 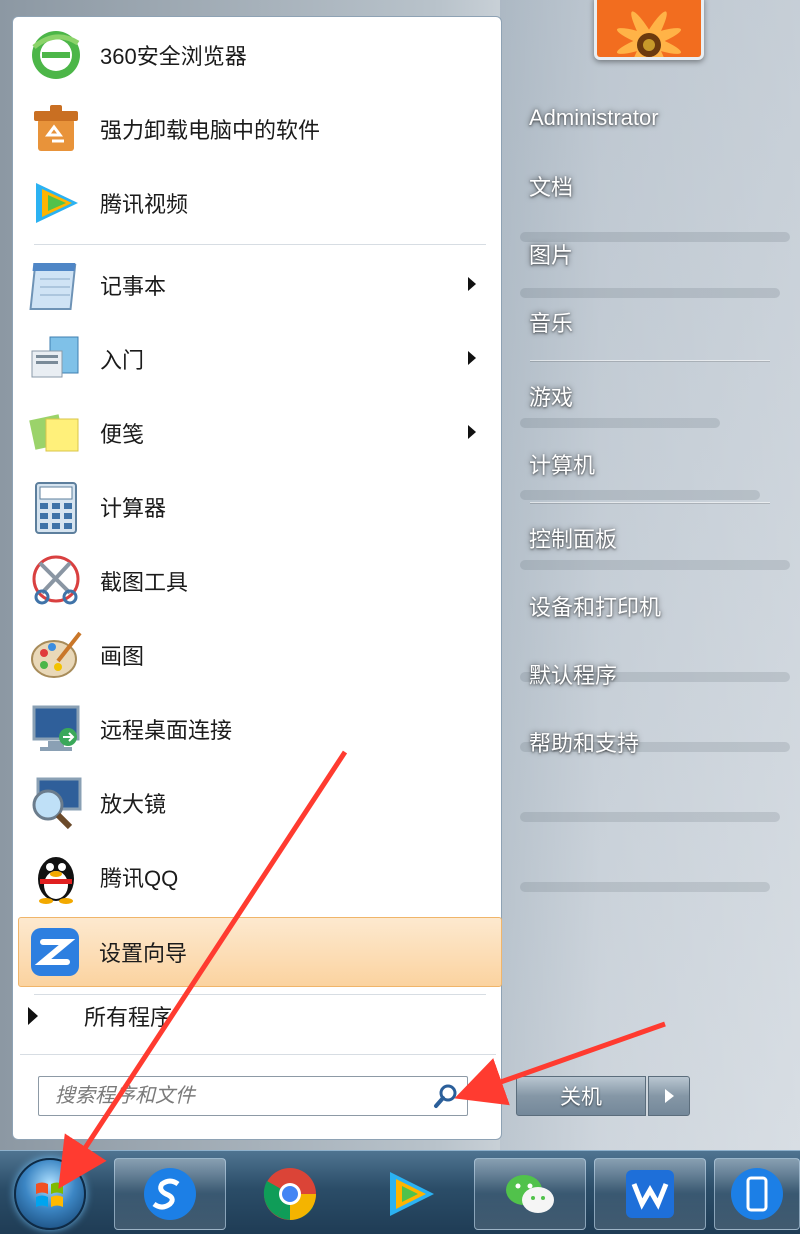 What do you see at coordinates (259, 507) in the screenshot?
I see `menu-item-calculator: 计算器` at bounding box center [259, 507].